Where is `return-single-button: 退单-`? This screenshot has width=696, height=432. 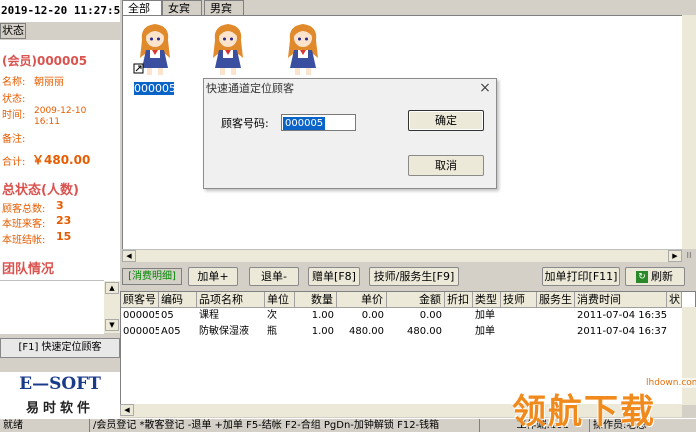
return-single-button: 退单- is located at coordinates (274, 276).